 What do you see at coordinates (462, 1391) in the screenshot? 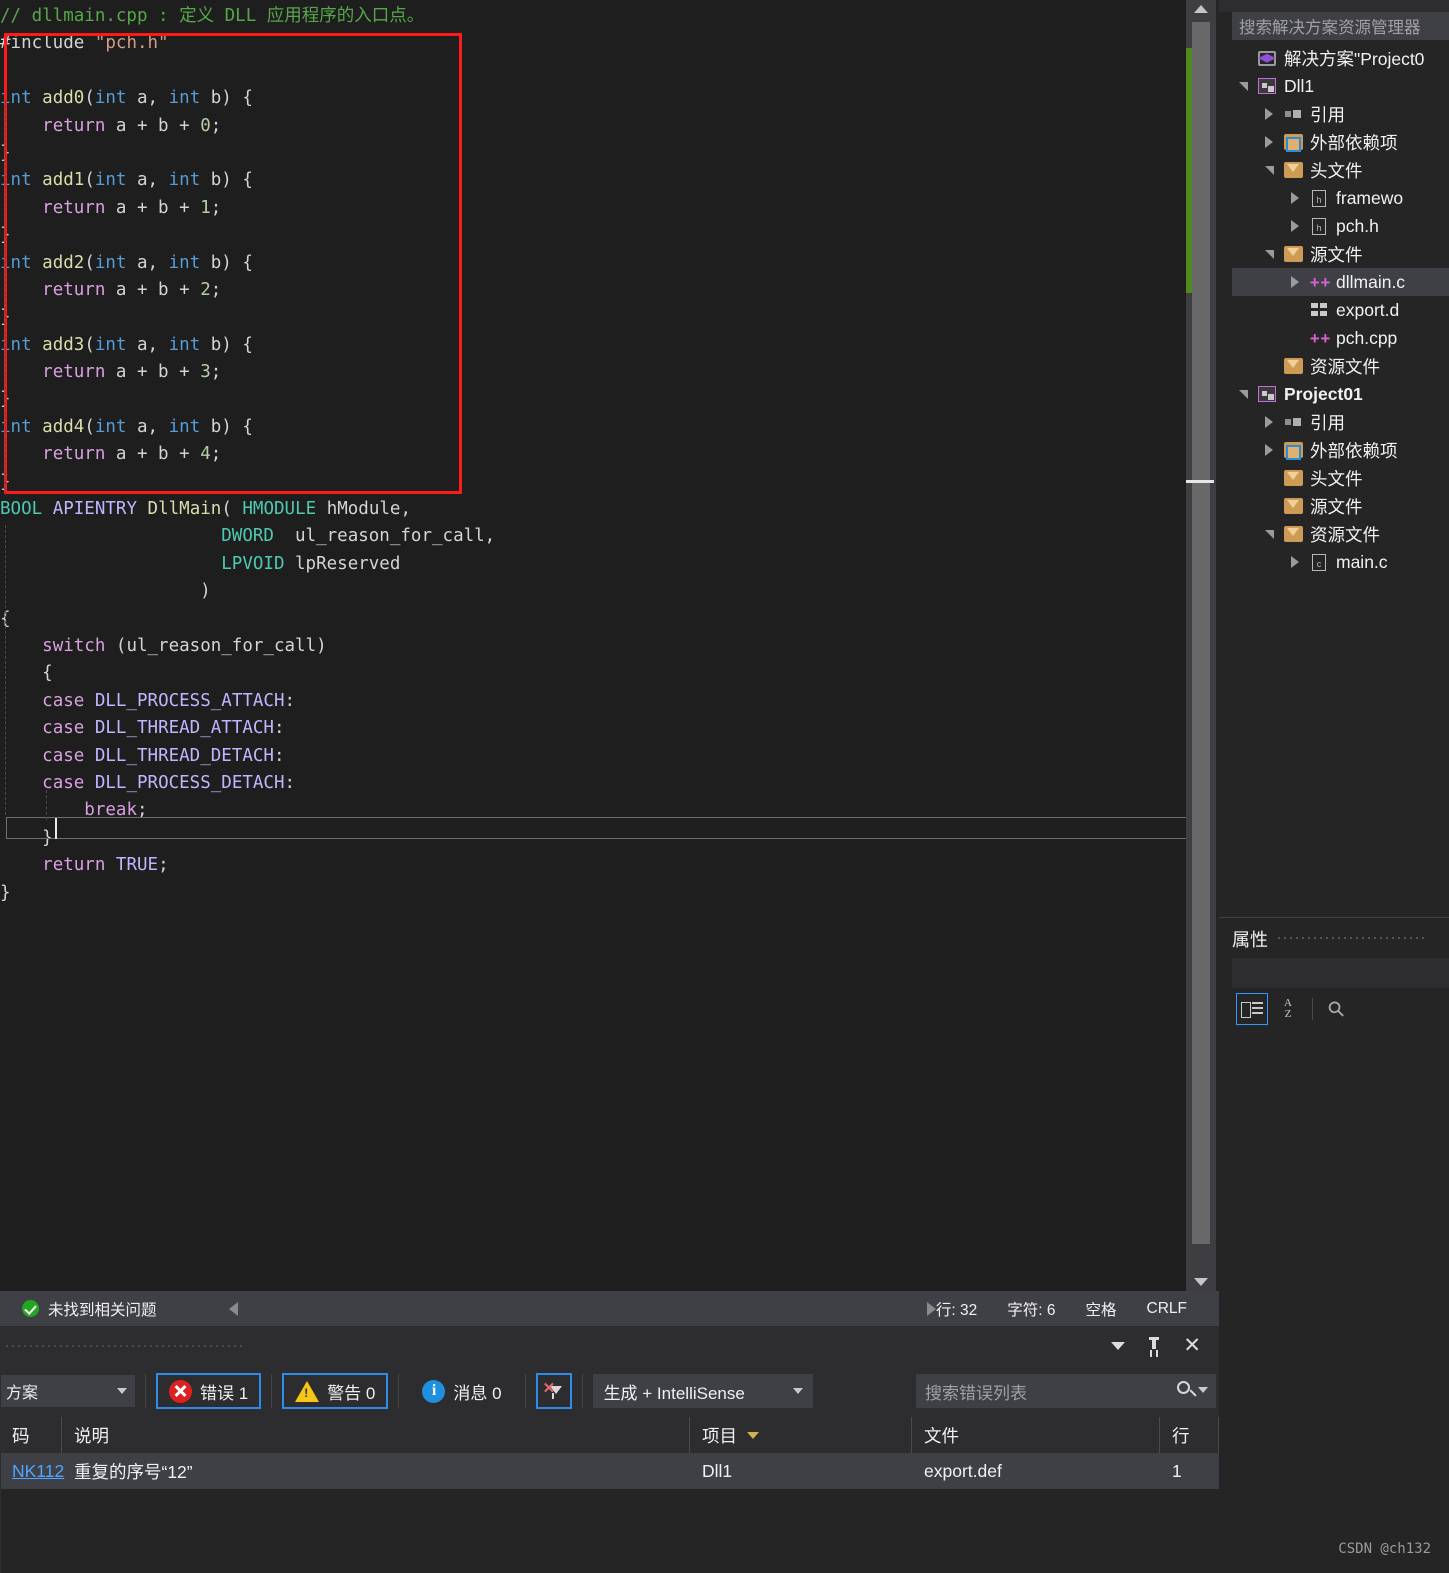
I see `messages-toggle-button: 消息 0` at bounding box center [462, 1391].